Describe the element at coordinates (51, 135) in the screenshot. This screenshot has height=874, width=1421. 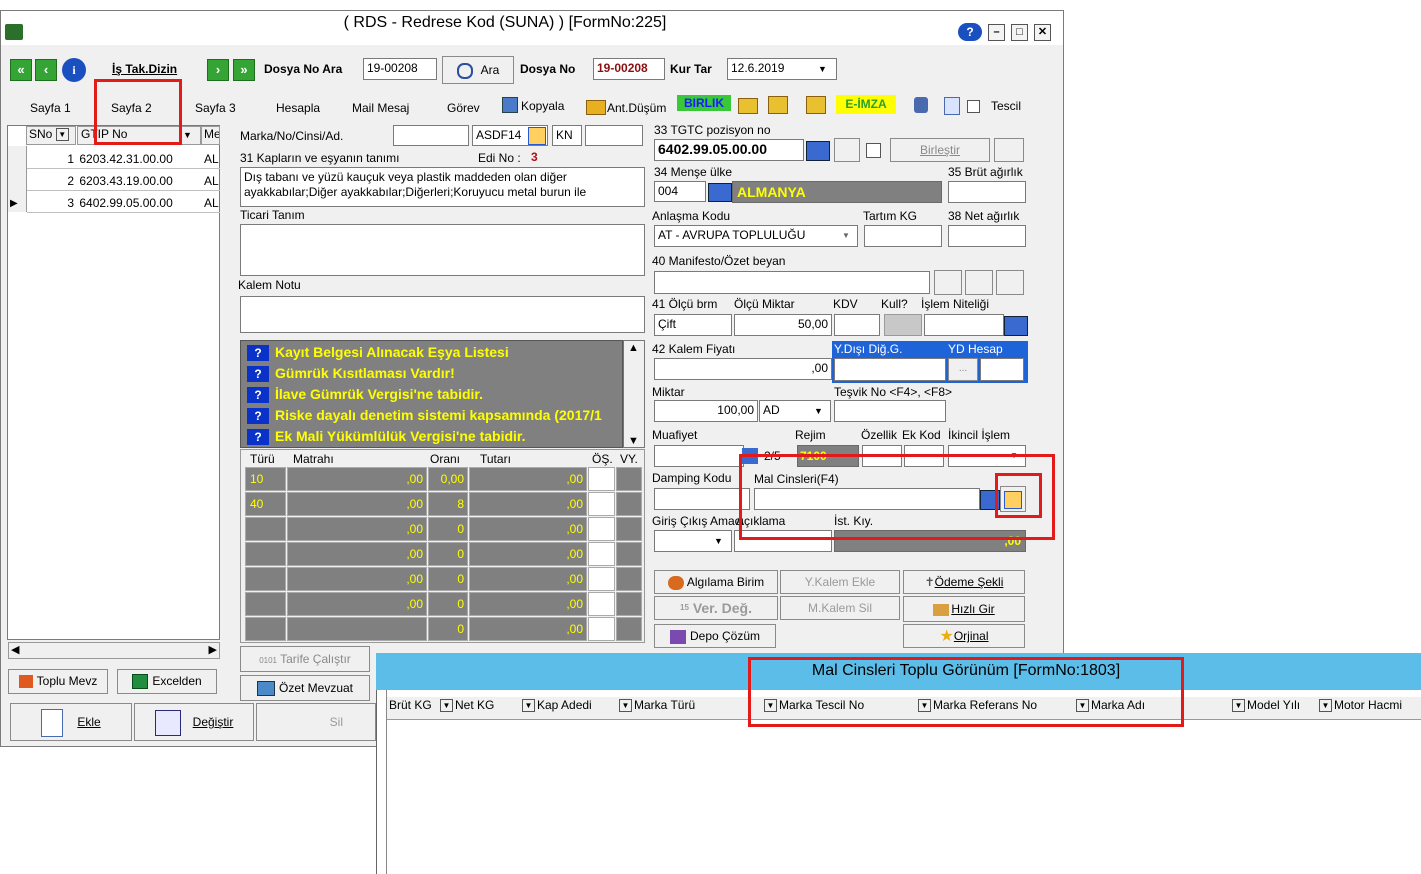
I see `col-sno-header: SNo ▼` at that location.